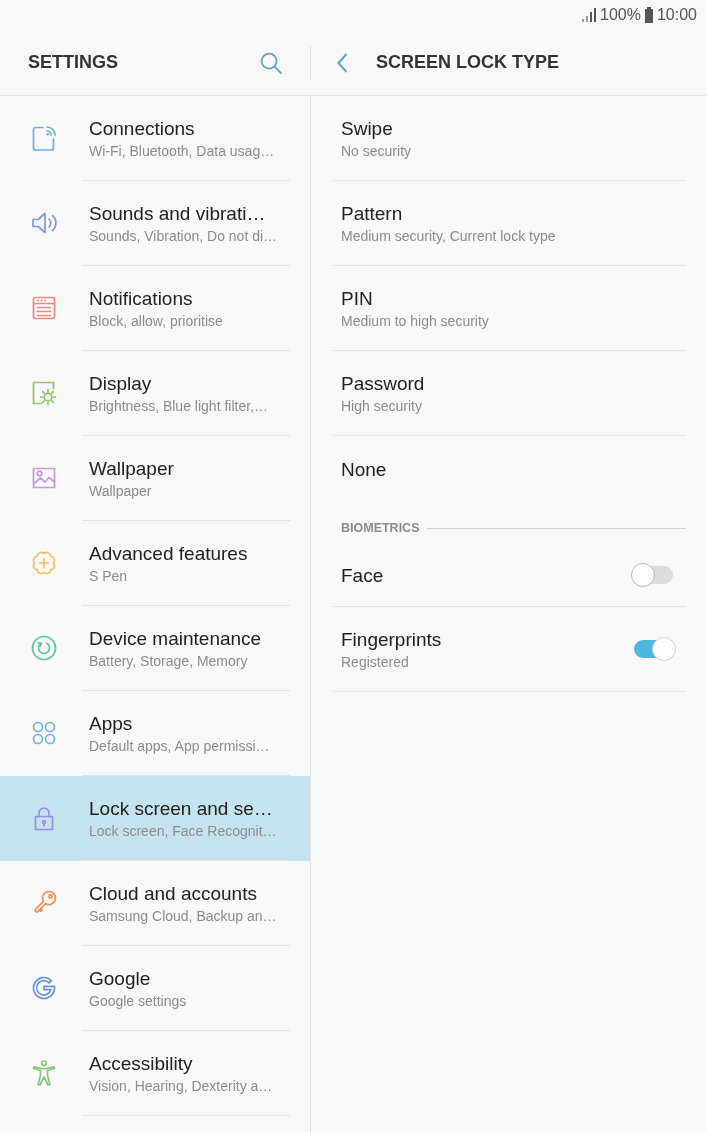 The width and height of the screenshot is (707, 1132). I want to click on settings-item: Google Google settings, so click(155, 988).